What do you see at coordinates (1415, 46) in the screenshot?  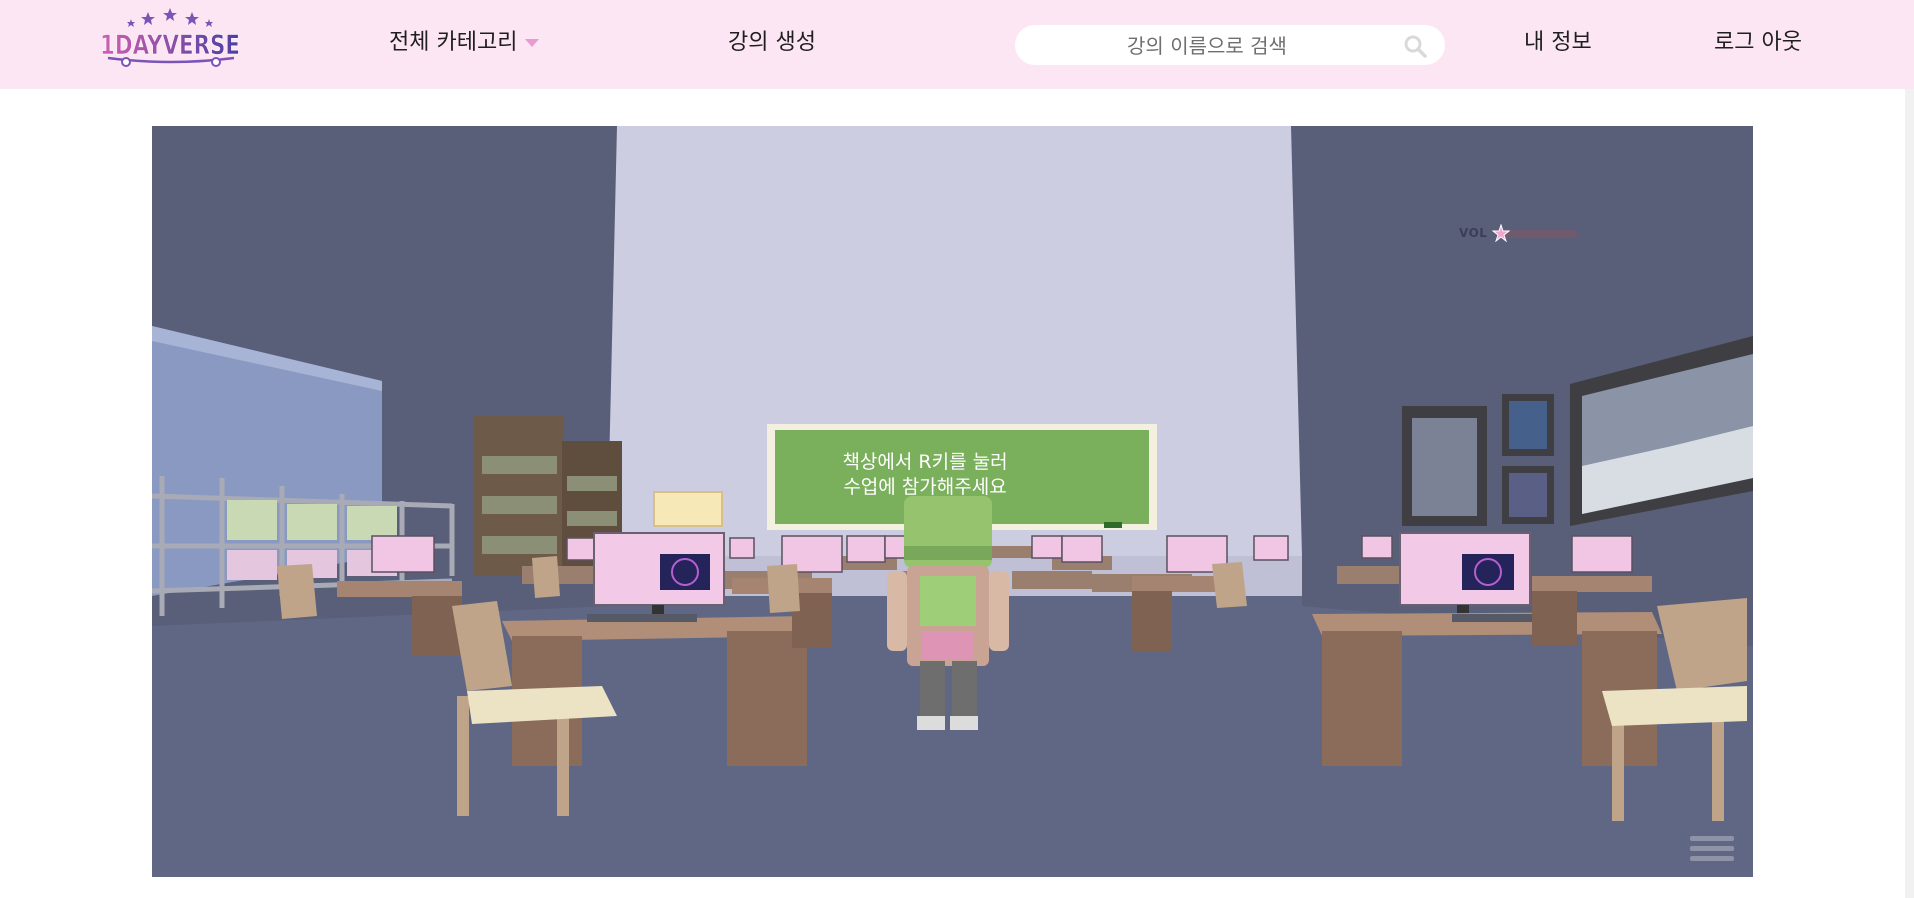 I see `search-icon` at bounding box center [1415, 46].